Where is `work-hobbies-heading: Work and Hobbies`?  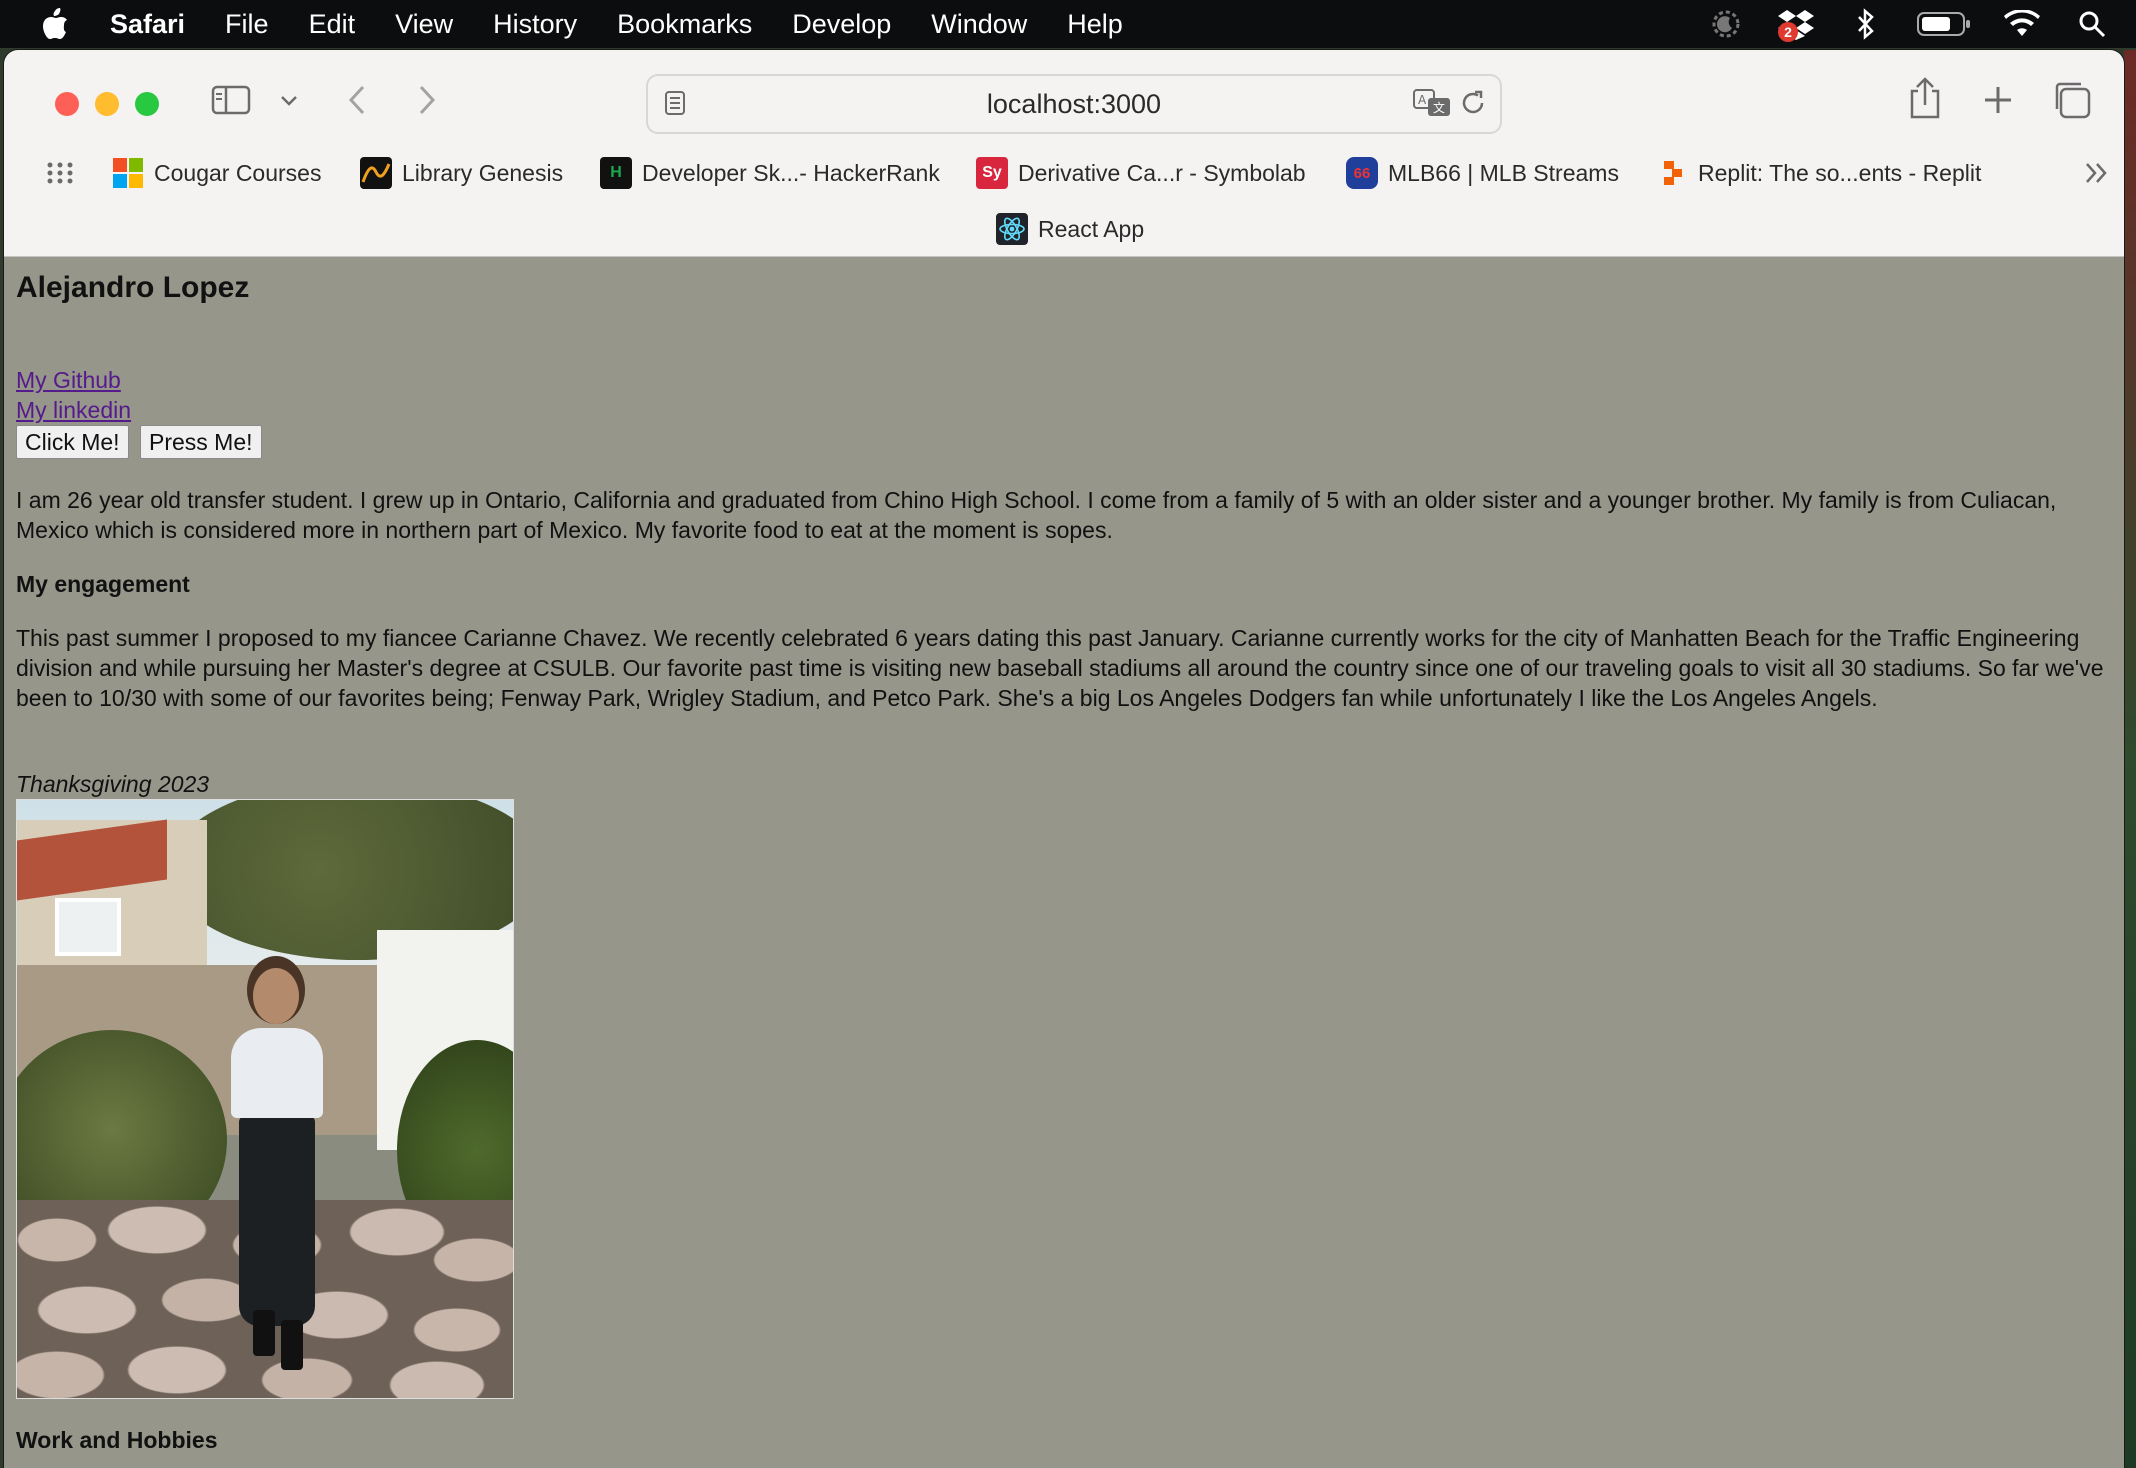
work-hobbies-heading: Work and Hobbies is located at coordinates (117, 1440).